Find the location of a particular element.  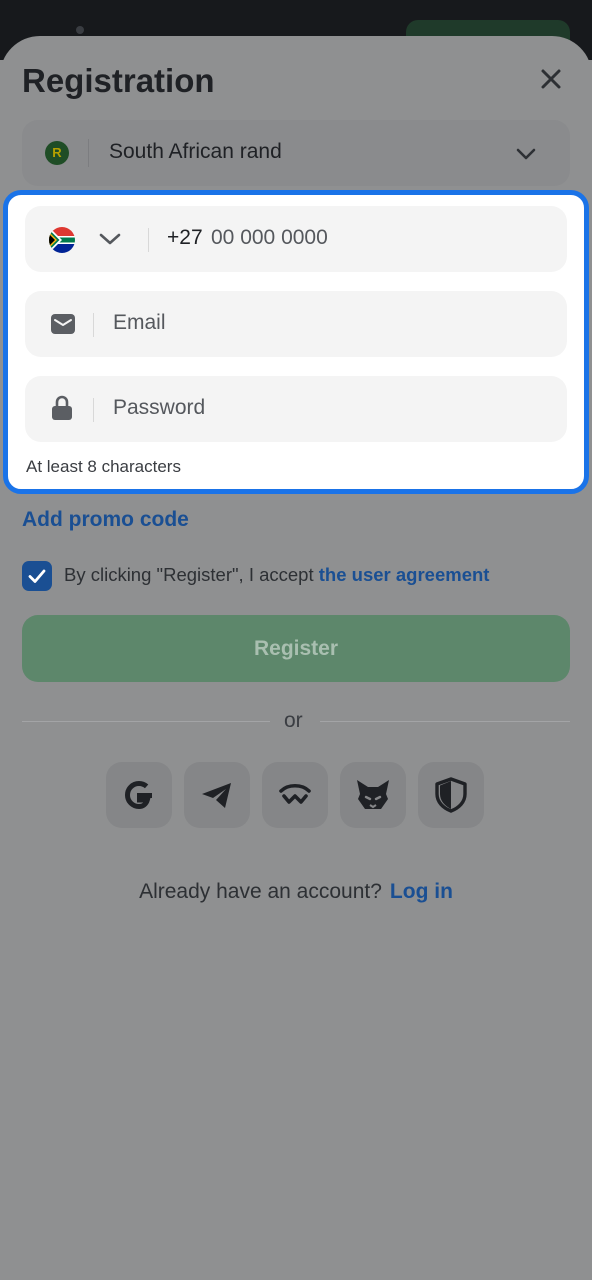

page-title: Registration is located at coordinates (118, 80).